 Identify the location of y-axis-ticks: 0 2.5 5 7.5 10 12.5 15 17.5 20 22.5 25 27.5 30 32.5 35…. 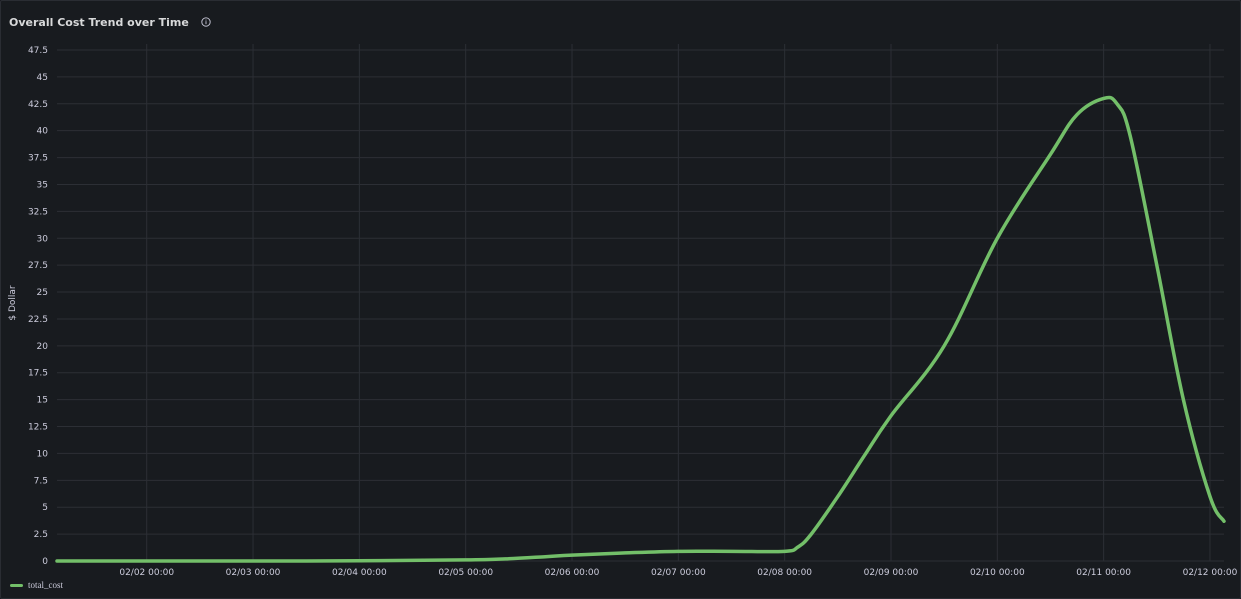
(38, 306).